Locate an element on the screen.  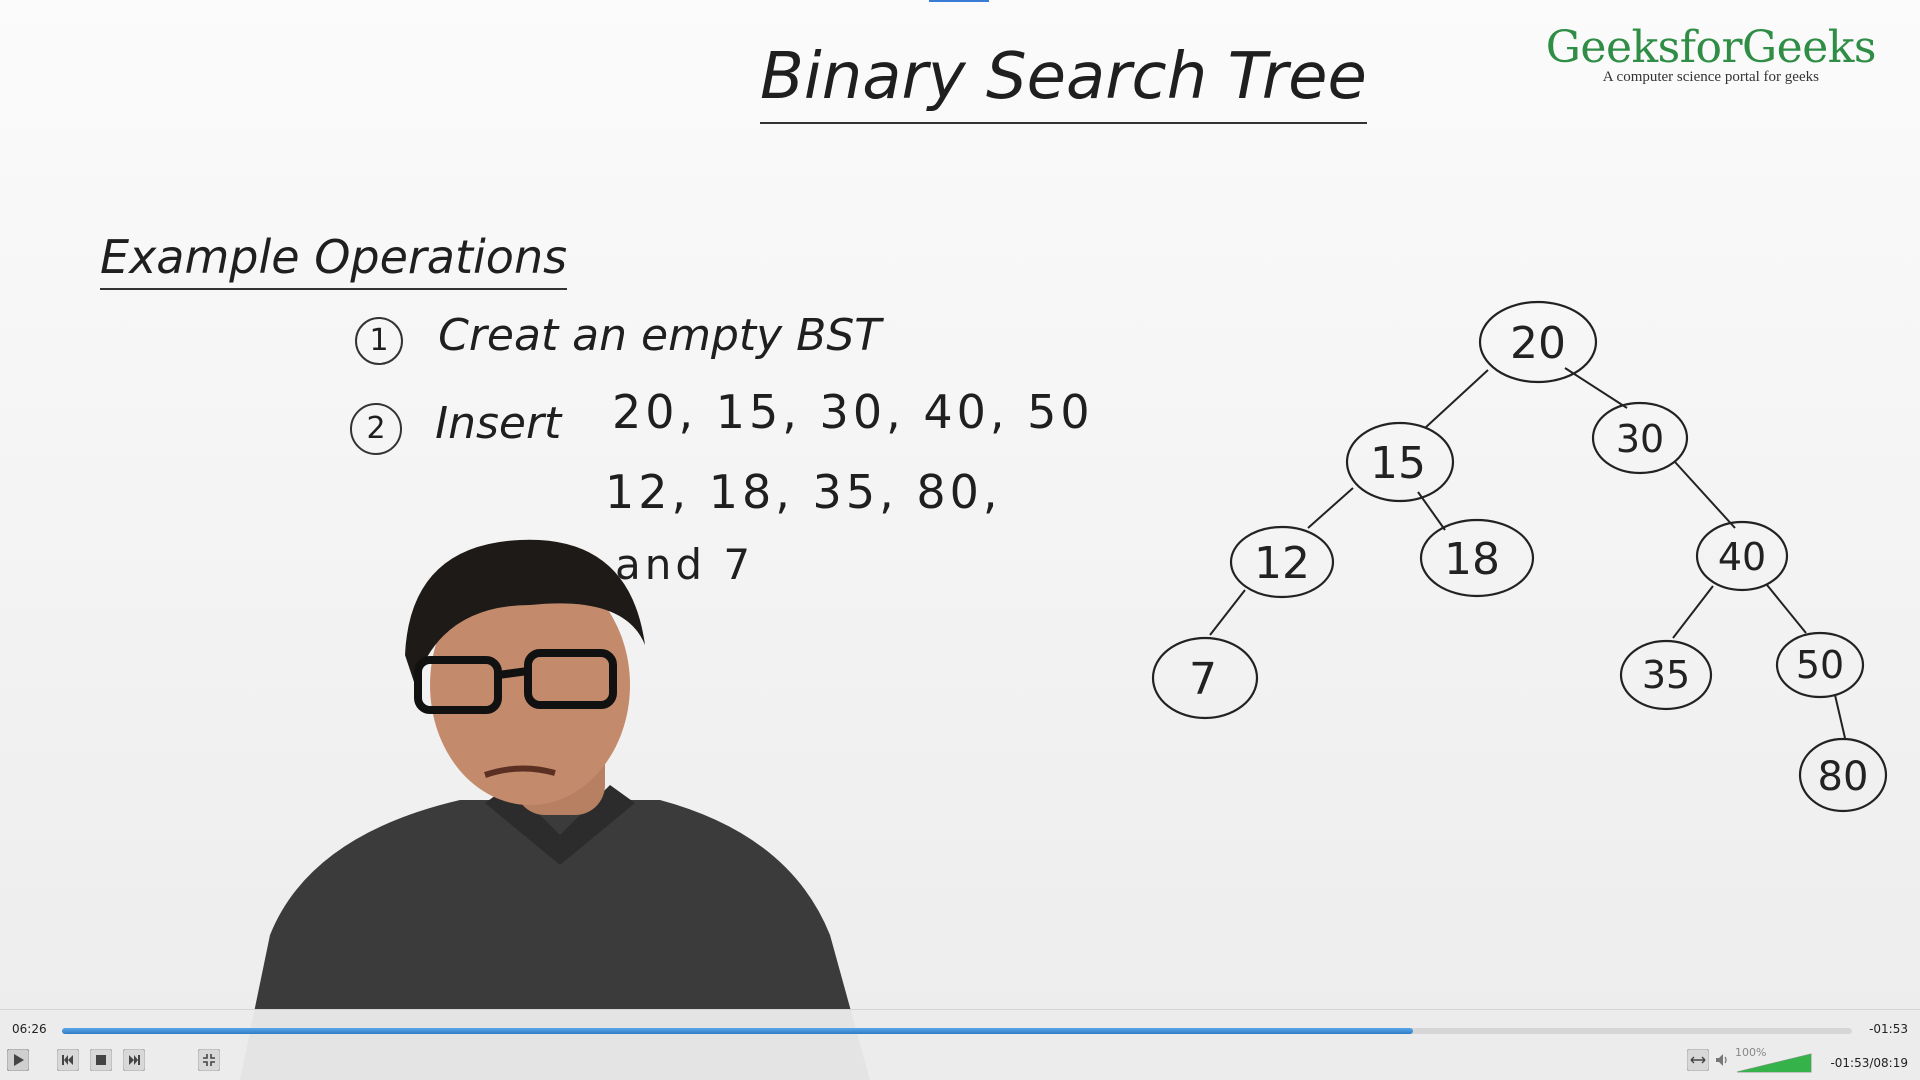
board-title: Binary Search Tree is located at coordinates (1063, 82).